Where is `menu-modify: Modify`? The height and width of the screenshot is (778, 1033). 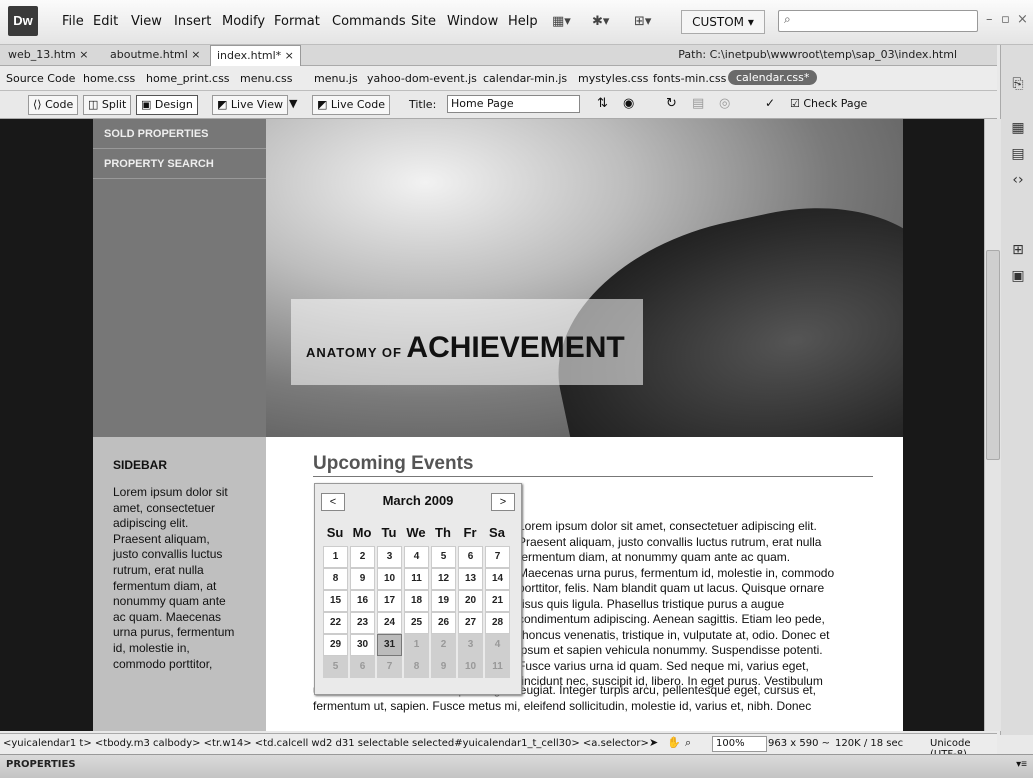 menu-modify: Modify is located at coordinates (243, 21).